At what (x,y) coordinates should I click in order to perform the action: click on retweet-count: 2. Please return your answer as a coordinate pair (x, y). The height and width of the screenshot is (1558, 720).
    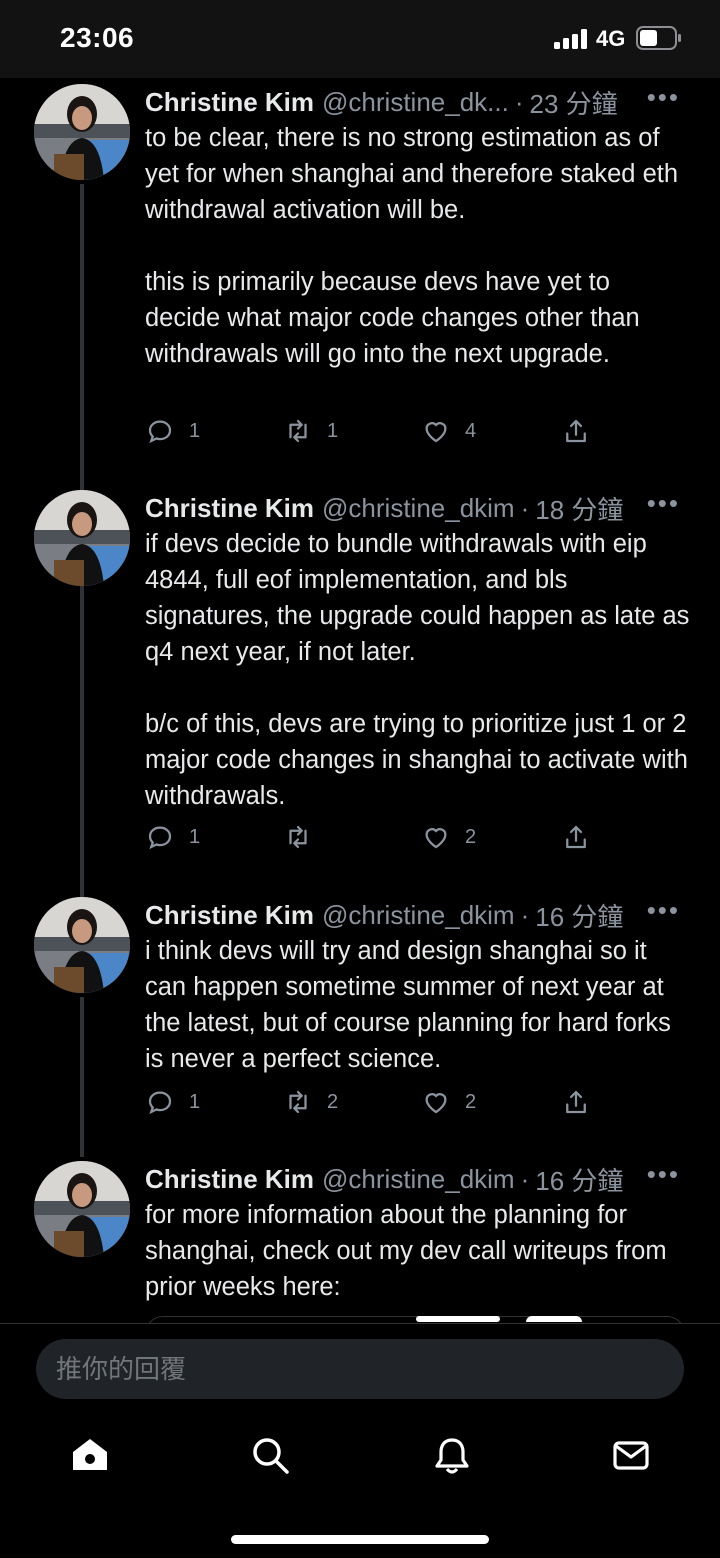
    Looking at the image, I should click on (333, 1101).